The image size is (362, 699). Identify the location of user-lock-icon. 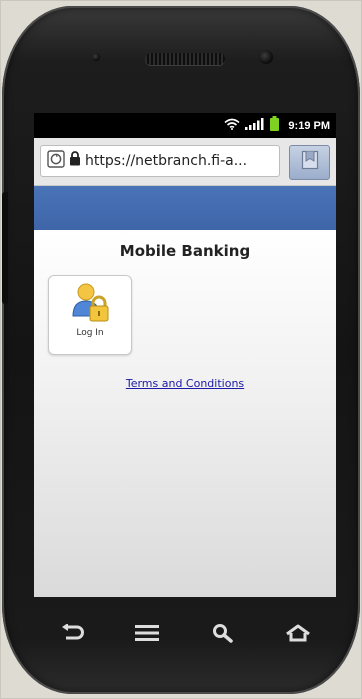
(91, 305).